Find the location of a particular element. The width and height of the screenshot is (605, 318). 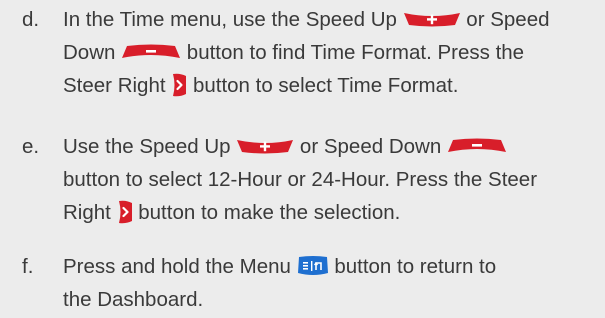

text-segment: Use the Speed Up is located at coordinates (150, 146).